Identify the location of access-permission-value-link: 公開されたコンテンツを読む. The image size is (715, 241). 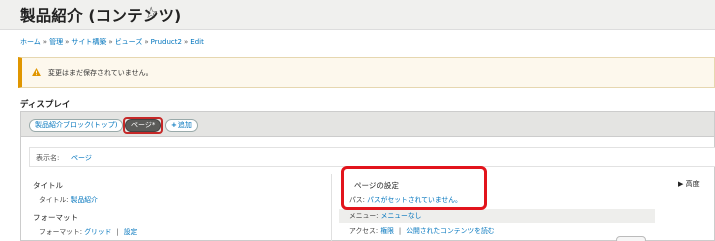
(450, 231).